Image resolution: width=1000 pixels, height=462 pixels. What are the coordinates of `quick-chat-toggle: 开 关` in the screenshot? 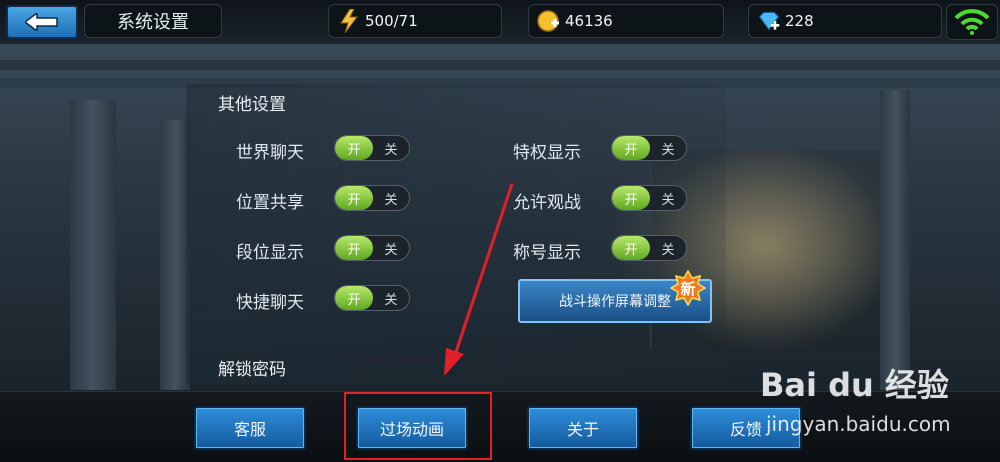 It's located at (372, 298).